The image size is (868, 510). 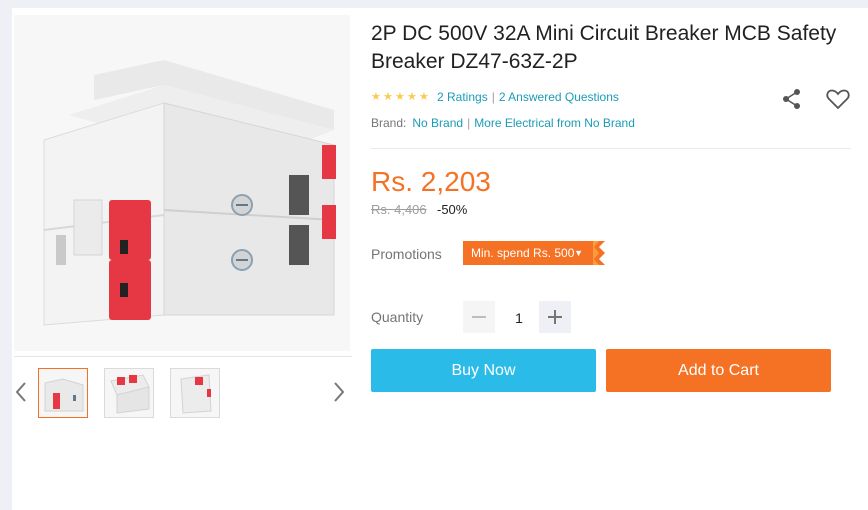 I want to click on minus-icon, so click(x=479, y=317).